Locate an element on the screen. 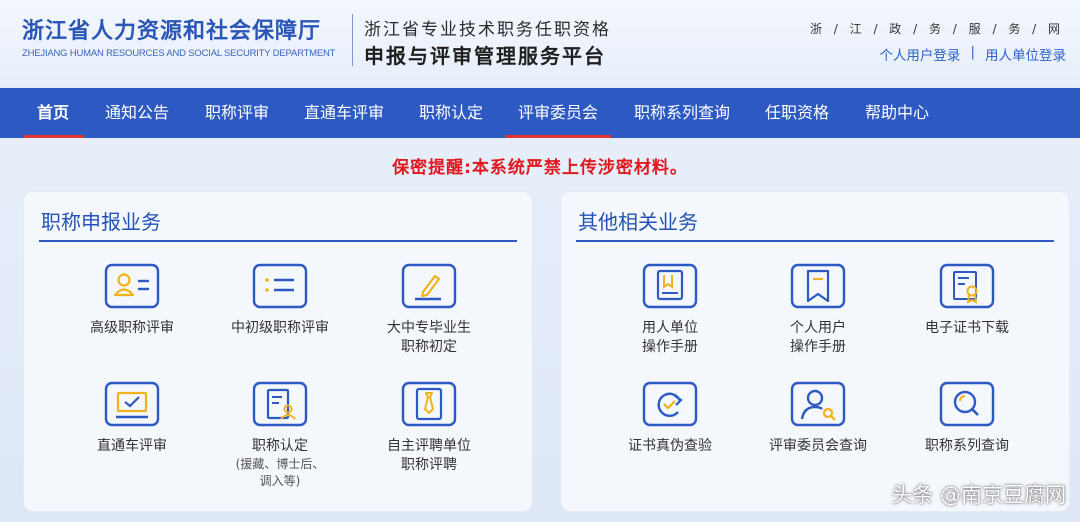 This screenshot has height=522, width=1080. certificate-icon is located at coordinates (967, 286).